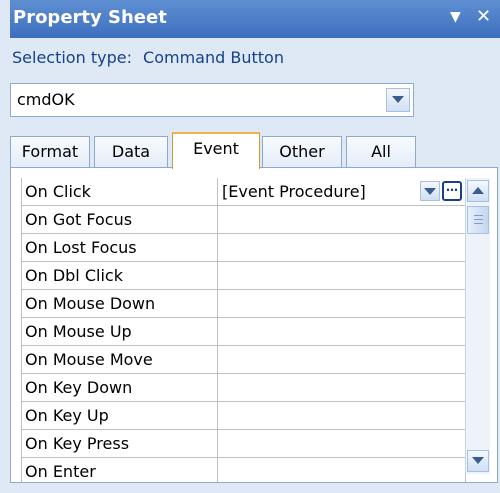 The width and height of the screenshot is (500, 493). I want to click on property-row: On Enter, so click(244, 470).